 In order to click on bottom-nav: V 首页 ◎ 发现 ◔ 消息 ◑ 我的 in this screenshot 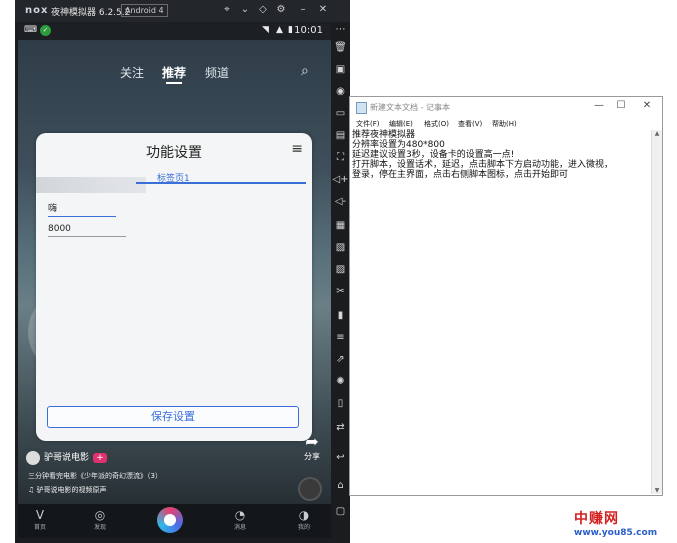, I will do `click(174, 521)`.